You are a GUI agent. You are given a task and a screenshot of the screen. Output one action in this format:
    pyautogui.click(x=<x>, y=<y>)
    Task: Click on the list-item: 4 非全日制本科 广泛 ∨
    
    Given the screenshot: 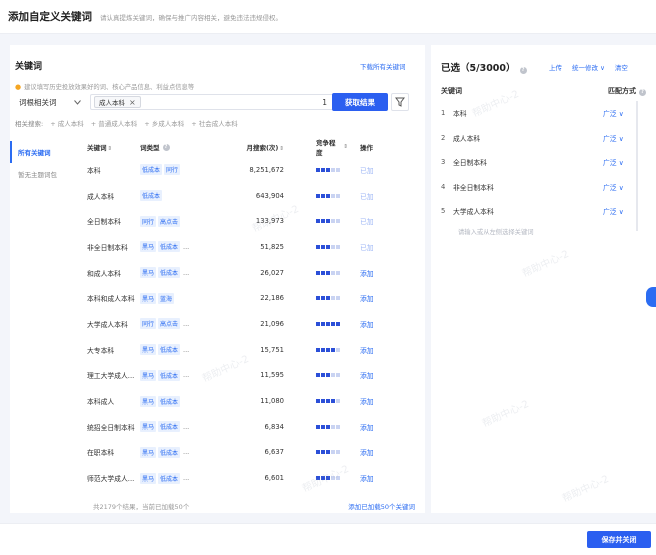 What is the action you would take?
    pyautogui.click(x=543, y=187)
    